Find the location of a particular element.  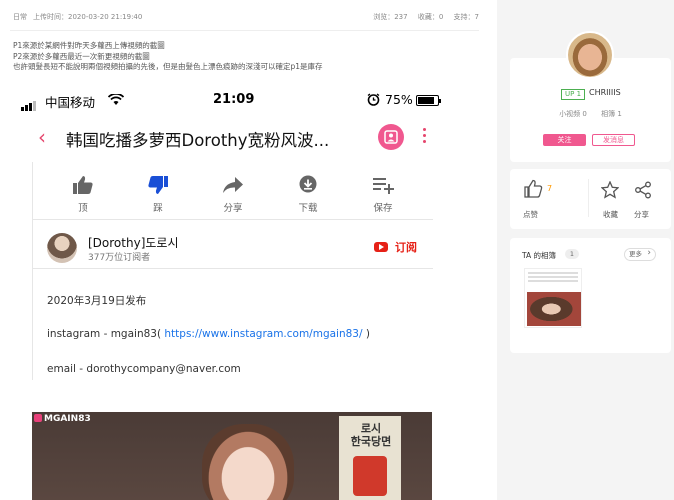

person-face is located at coordinates (248, 462).